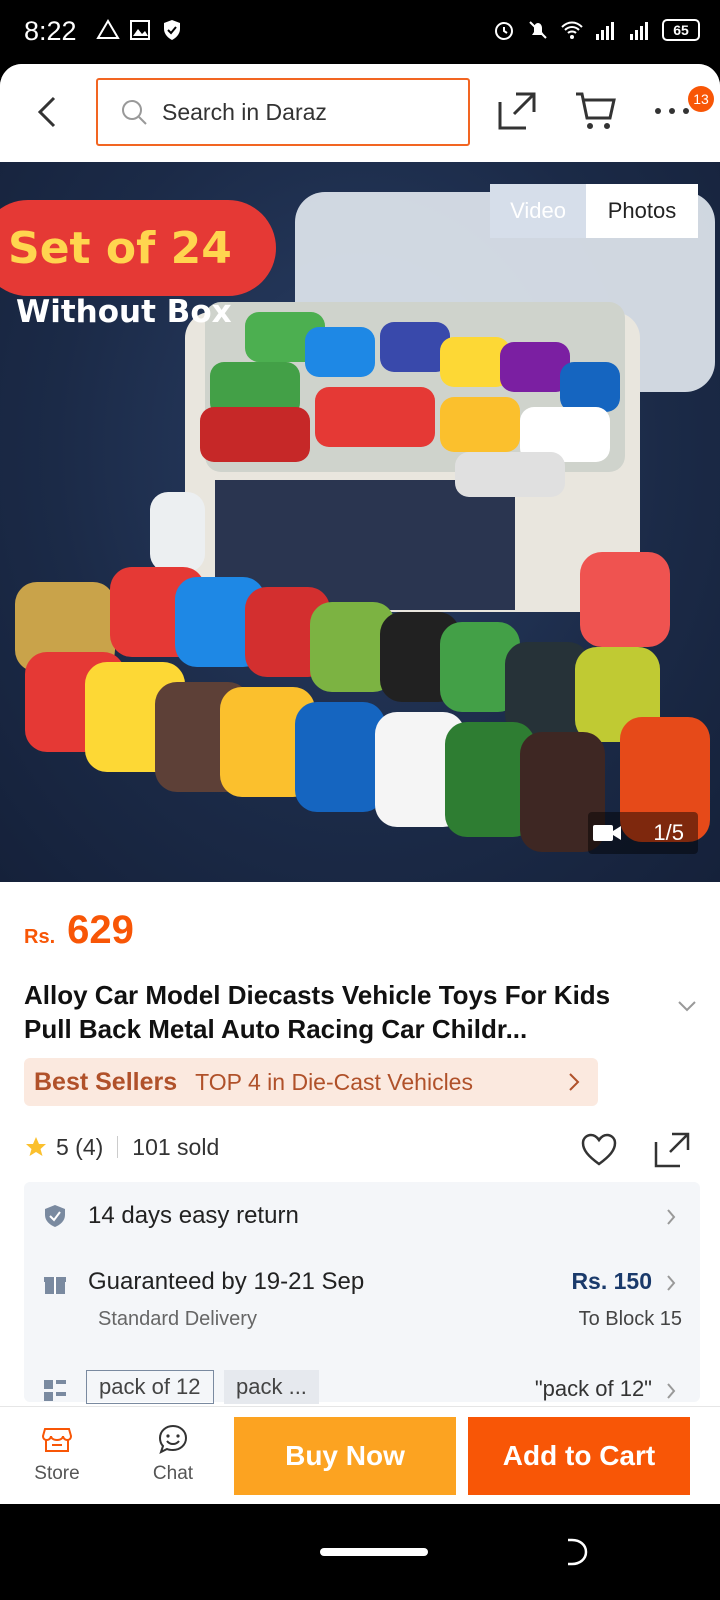  What do you see at coordinates (599, 1150) in the screenshot?
I see `heart-icon` at bounding box center [599, 1150].